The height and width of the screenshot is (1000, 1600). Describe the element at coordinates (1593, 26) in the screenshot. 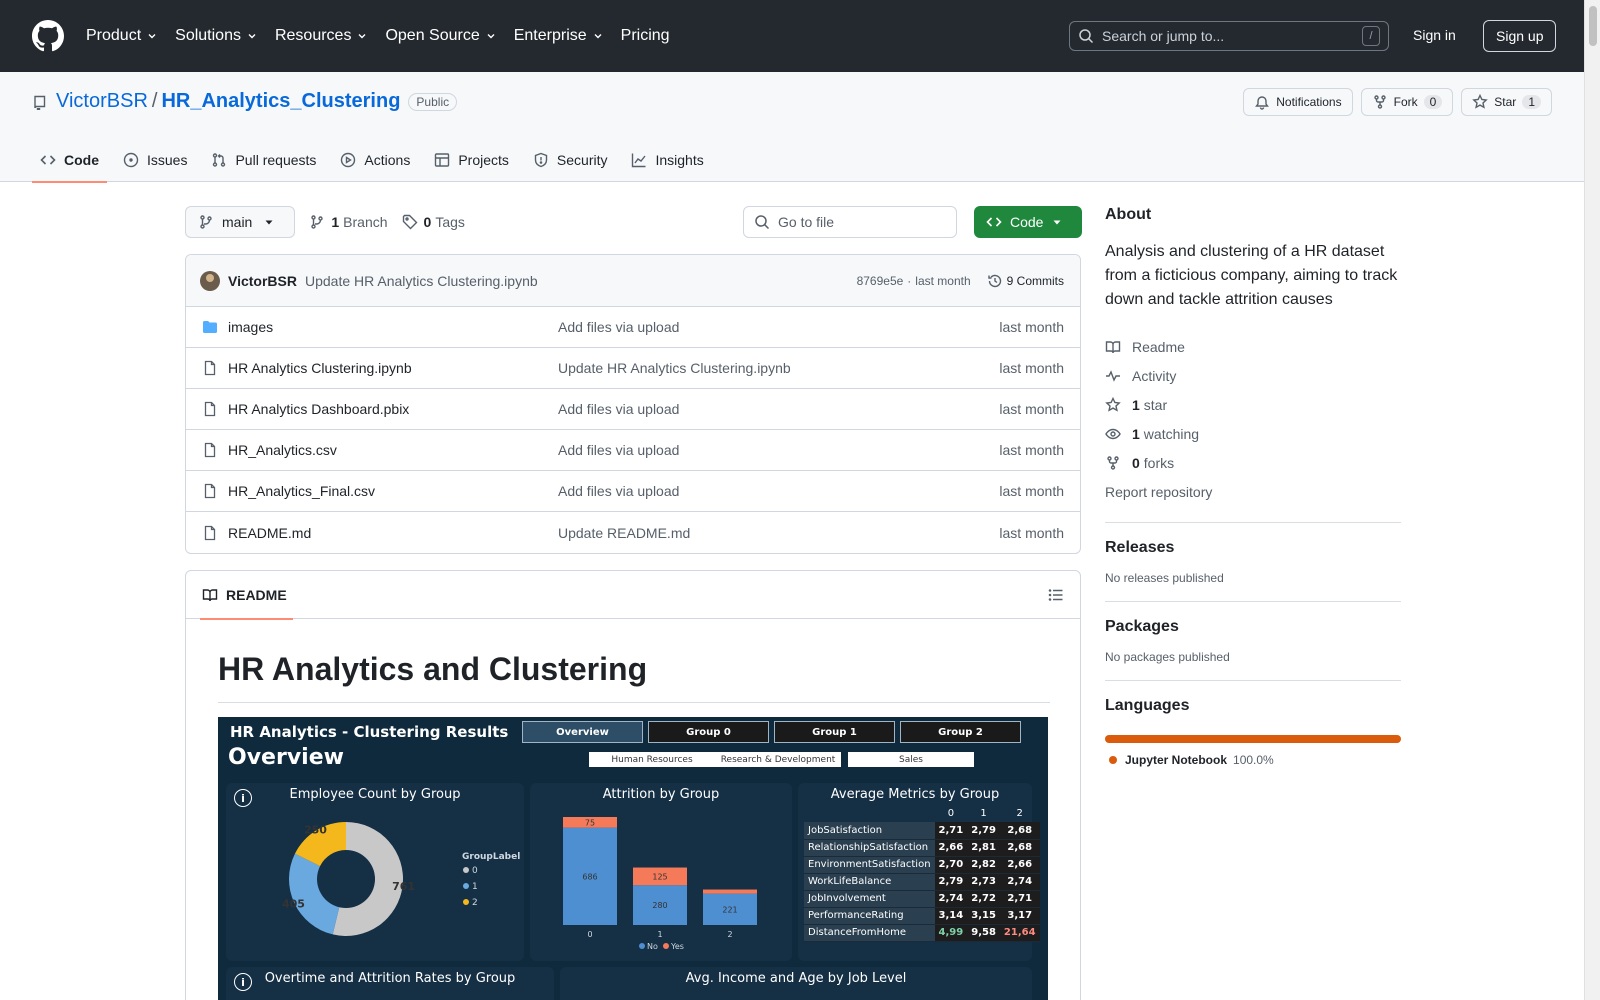

I see `scrollbar-thumb` at that location.